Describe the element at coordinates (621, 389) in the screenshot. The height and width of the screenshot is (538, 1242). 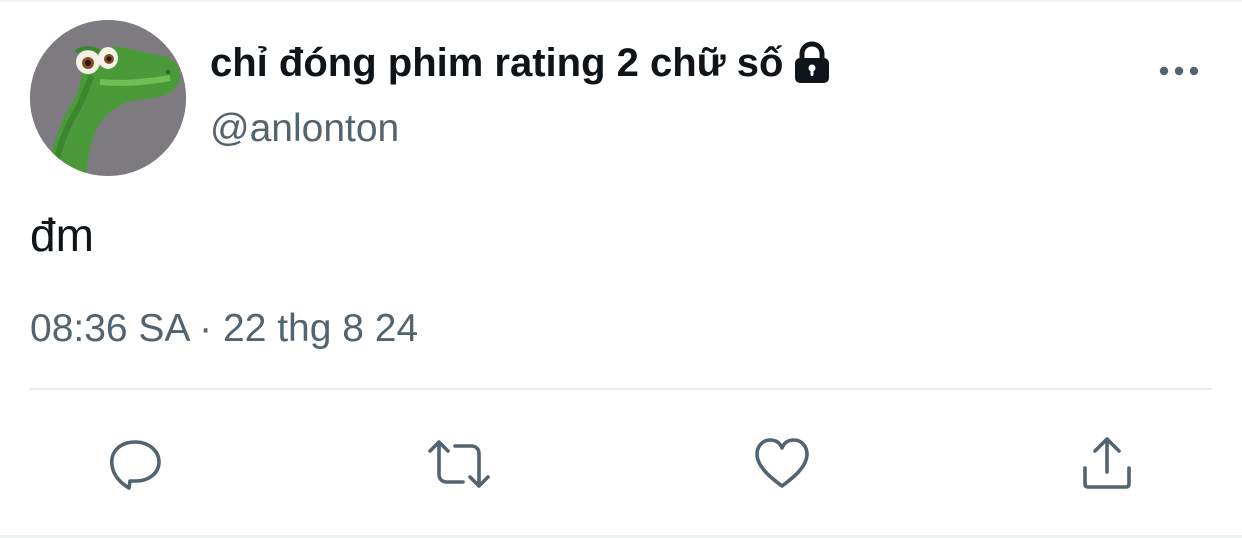
I see `divider` at that location.